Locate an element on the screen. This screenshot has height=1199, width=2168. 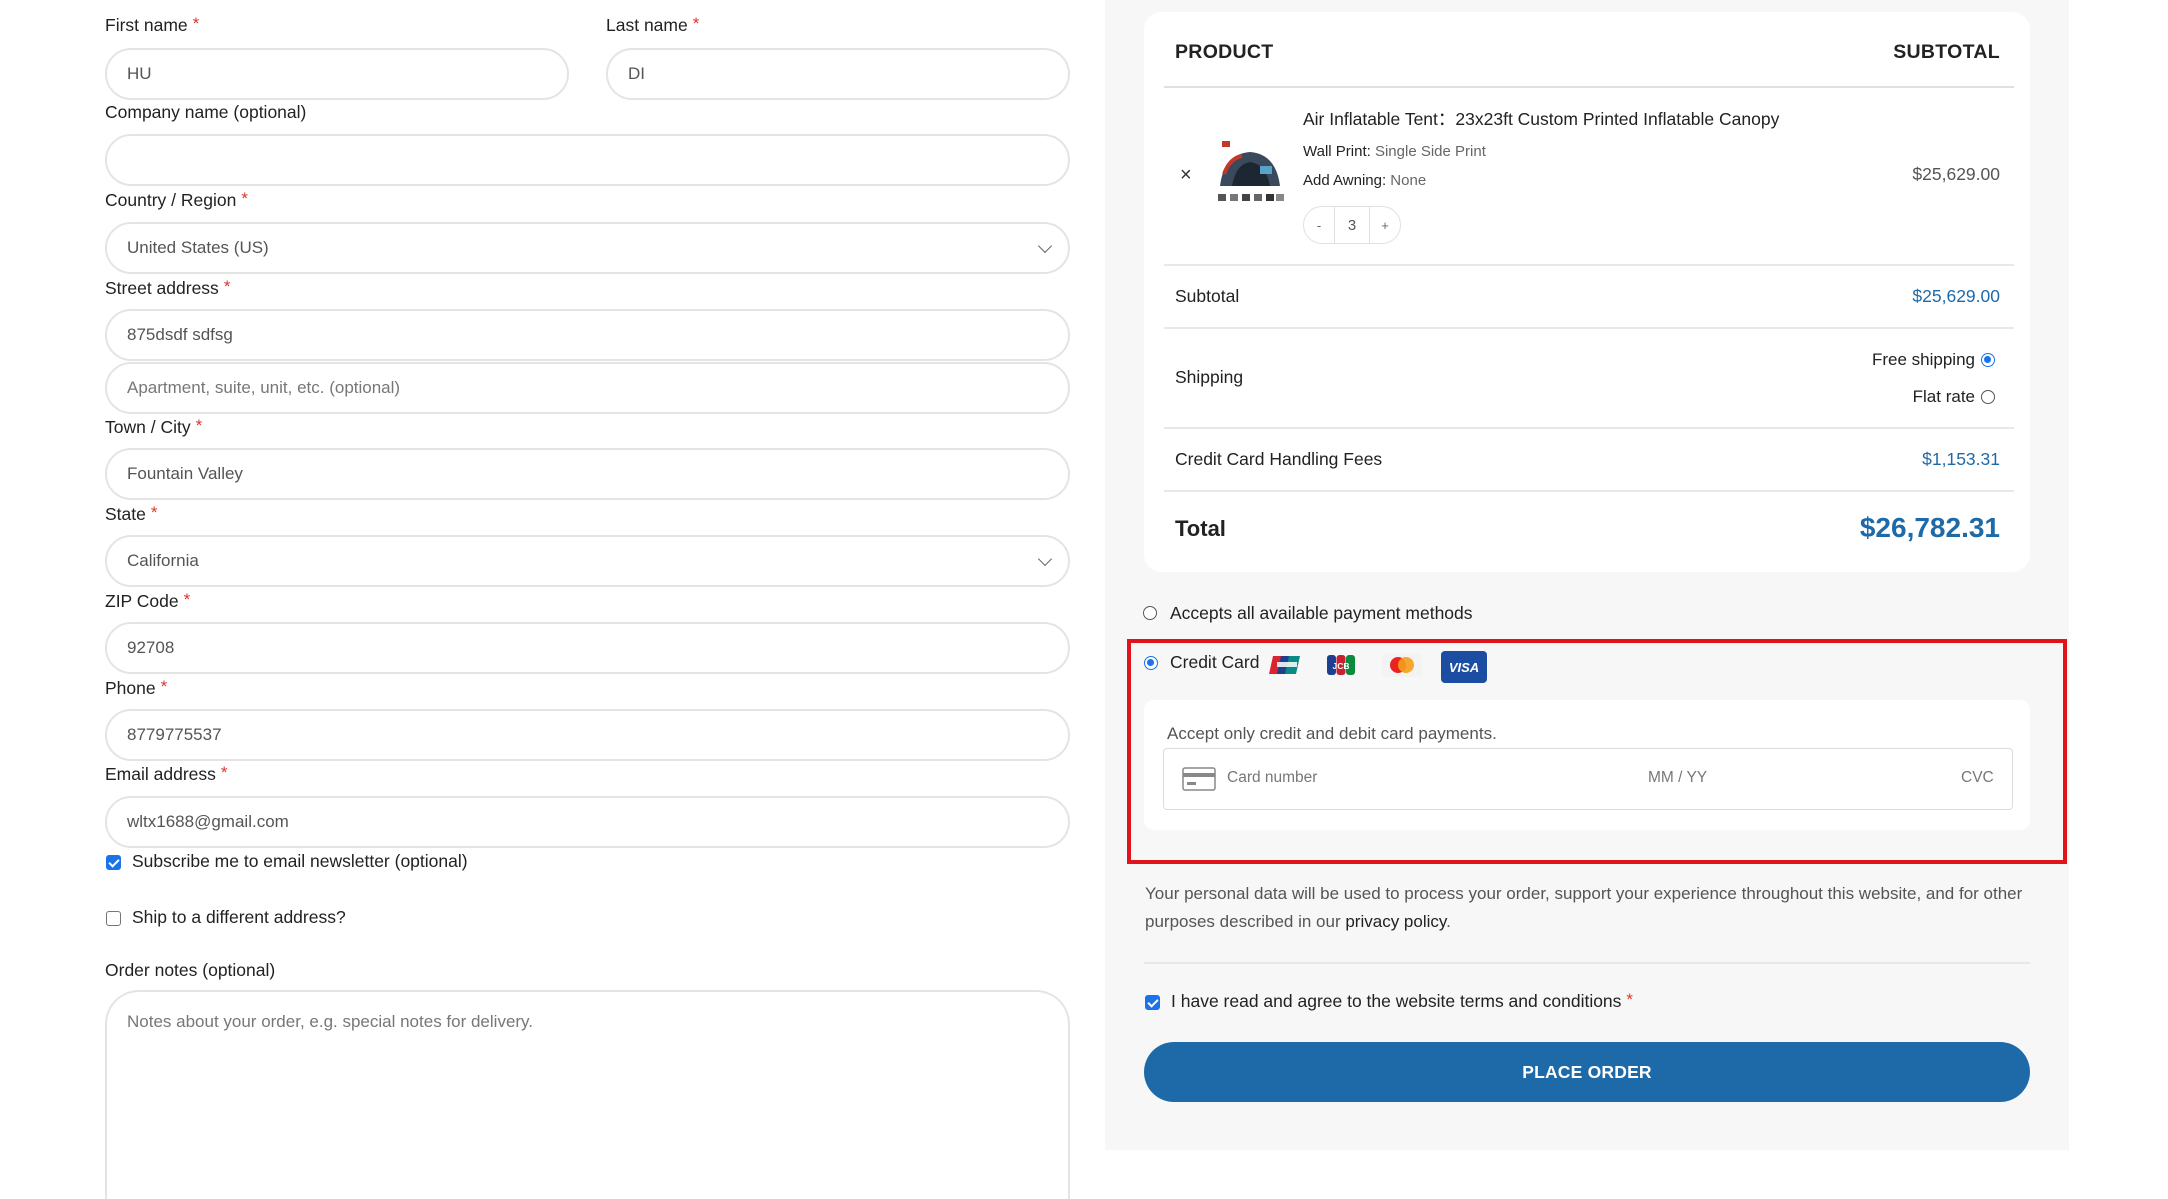
qty-value: 3 is located at coordinates (1352, 225).